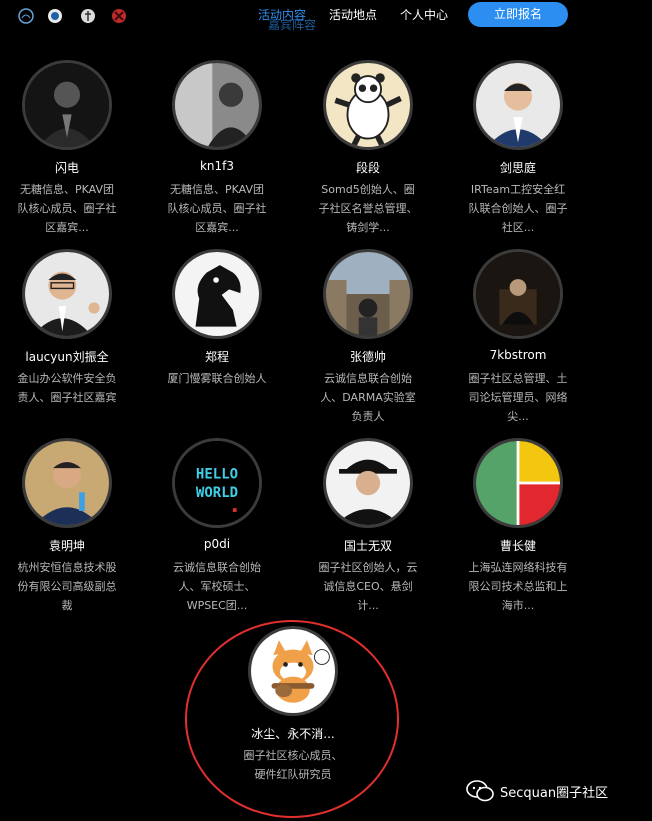 The height and width of the screenshot is (821, 652). I want to click on nav-personal-center: 个人中心, so click(424, 14).